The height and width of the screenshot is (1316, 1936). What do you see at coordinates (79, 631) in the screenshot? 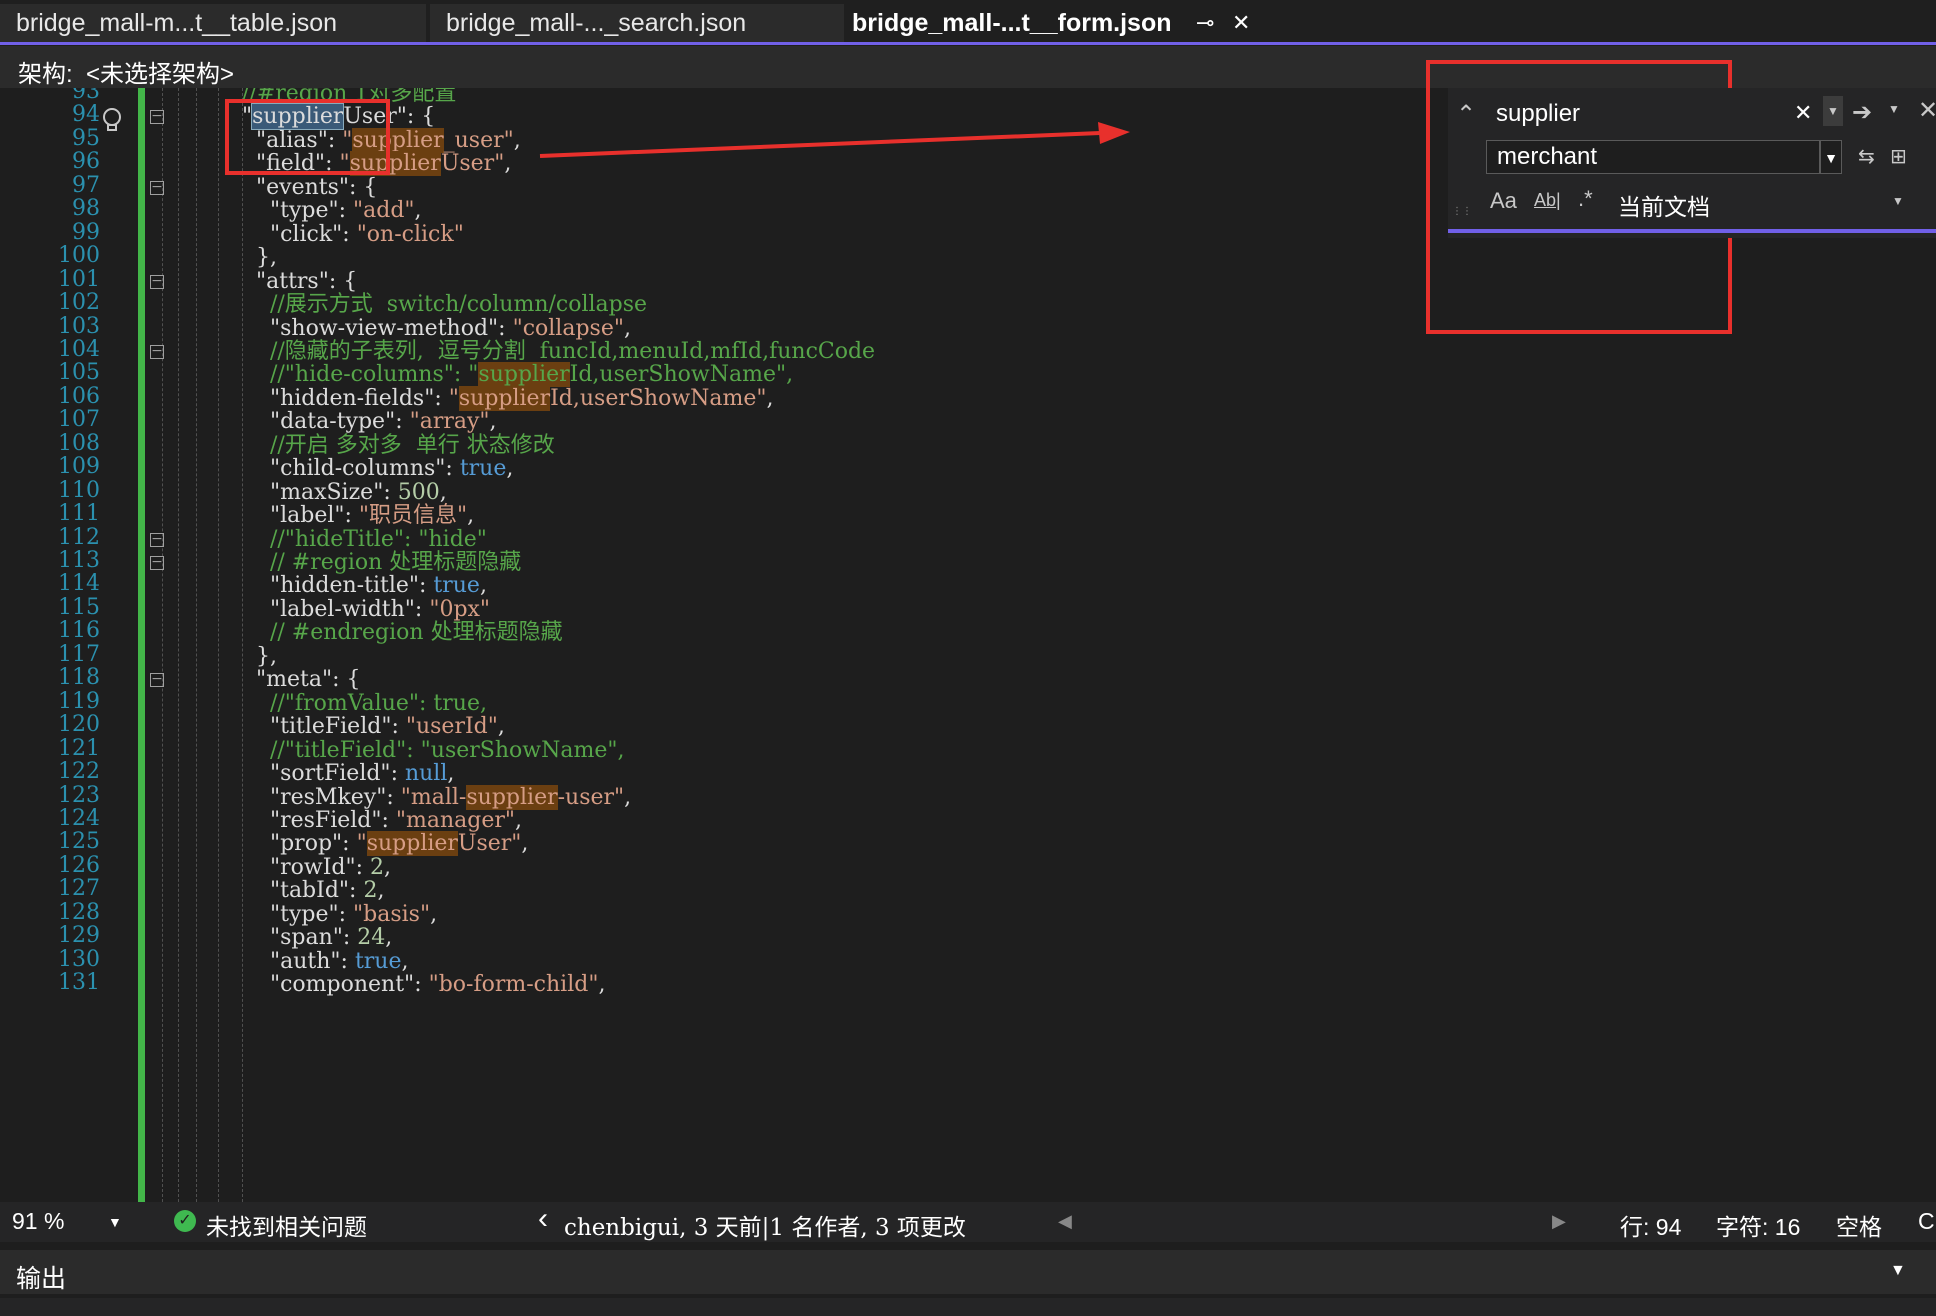
I see `line-number: 116` at bounding box center [79, 631].